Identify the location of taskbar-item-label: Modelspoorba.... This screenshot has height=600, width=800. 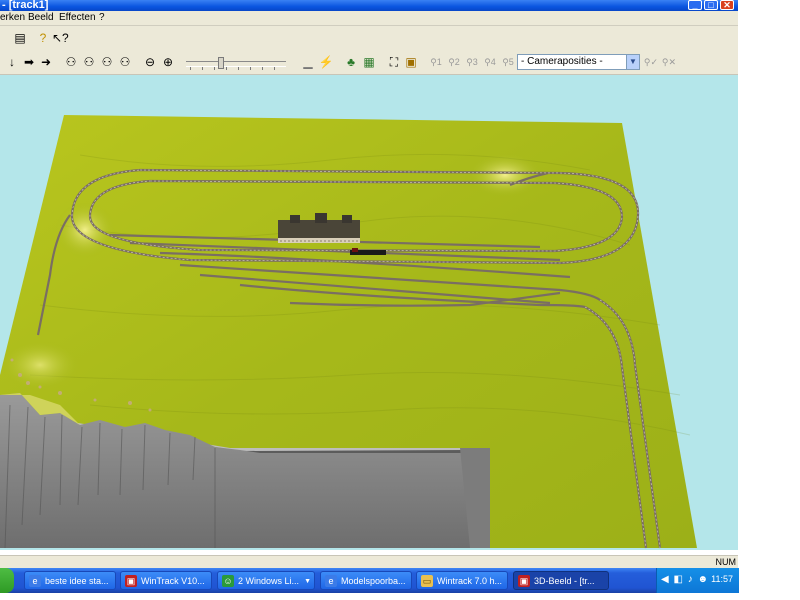
(373, 581).